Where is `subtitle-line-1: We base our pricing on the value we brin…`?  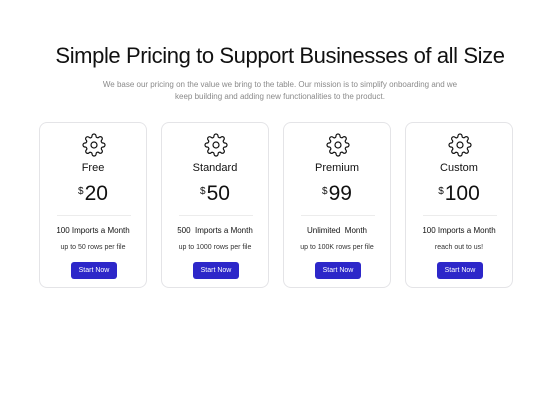
subtitle-line-1: We base our pricing on the value we brin… is located at coordinates (280, 84).